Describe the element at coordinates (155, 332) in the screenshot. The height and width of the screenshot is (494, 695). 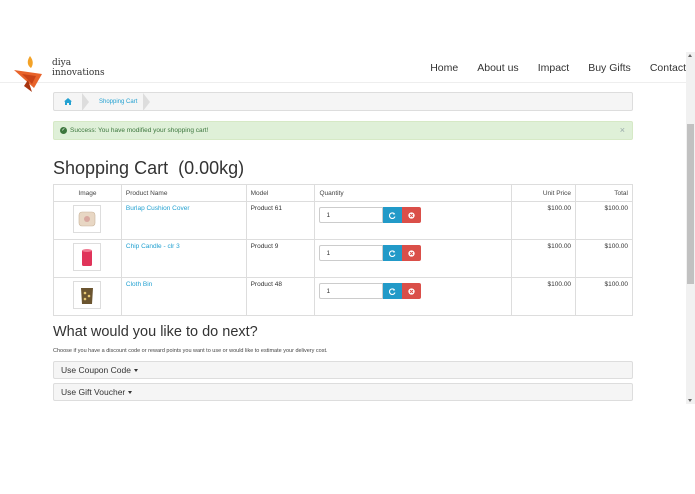
I see `next-steps-title: What would you like to do next?` at that location.